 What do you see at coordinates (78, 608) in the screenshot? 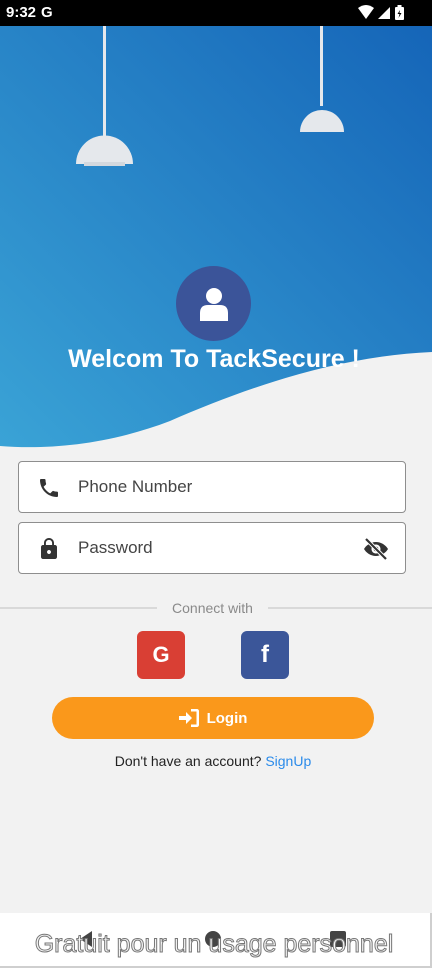
I see `divider-left` at bounding box center [78, 608].